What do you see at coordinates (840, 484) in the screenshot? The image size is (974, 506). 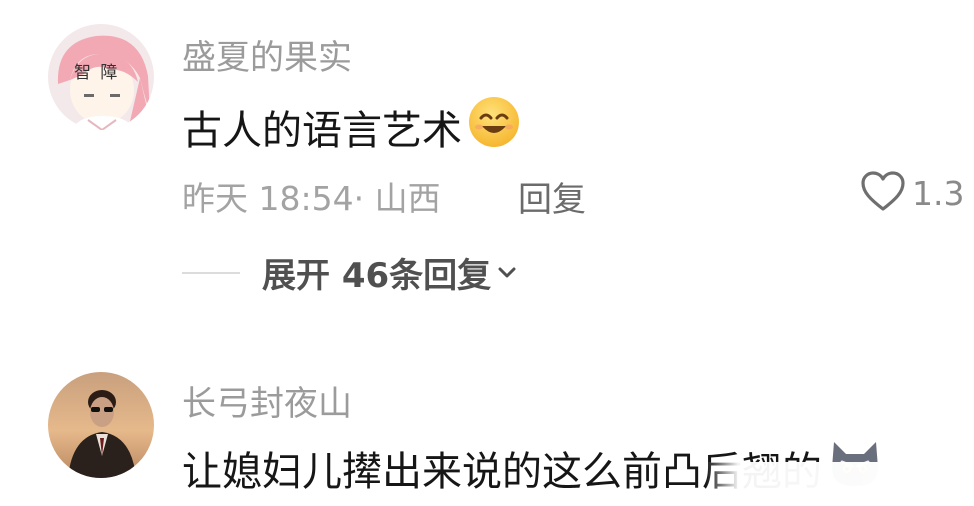 I see `watermark-overlay` at bounding box center [840, 484].